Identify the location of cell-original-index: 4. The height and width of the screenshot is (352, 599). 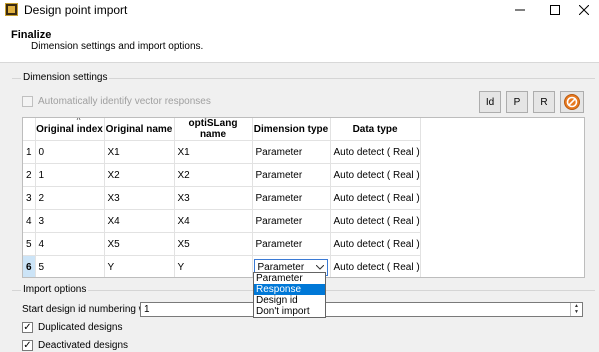
(70, 244).